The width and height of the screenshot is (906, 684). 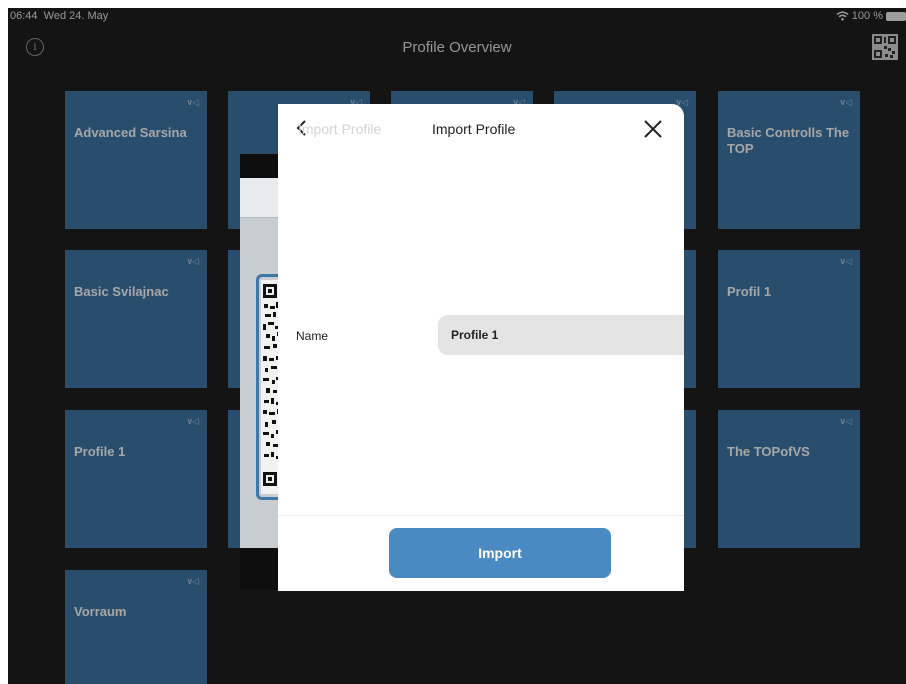 I want to click on footer-divider, so click(x=481, y=515).